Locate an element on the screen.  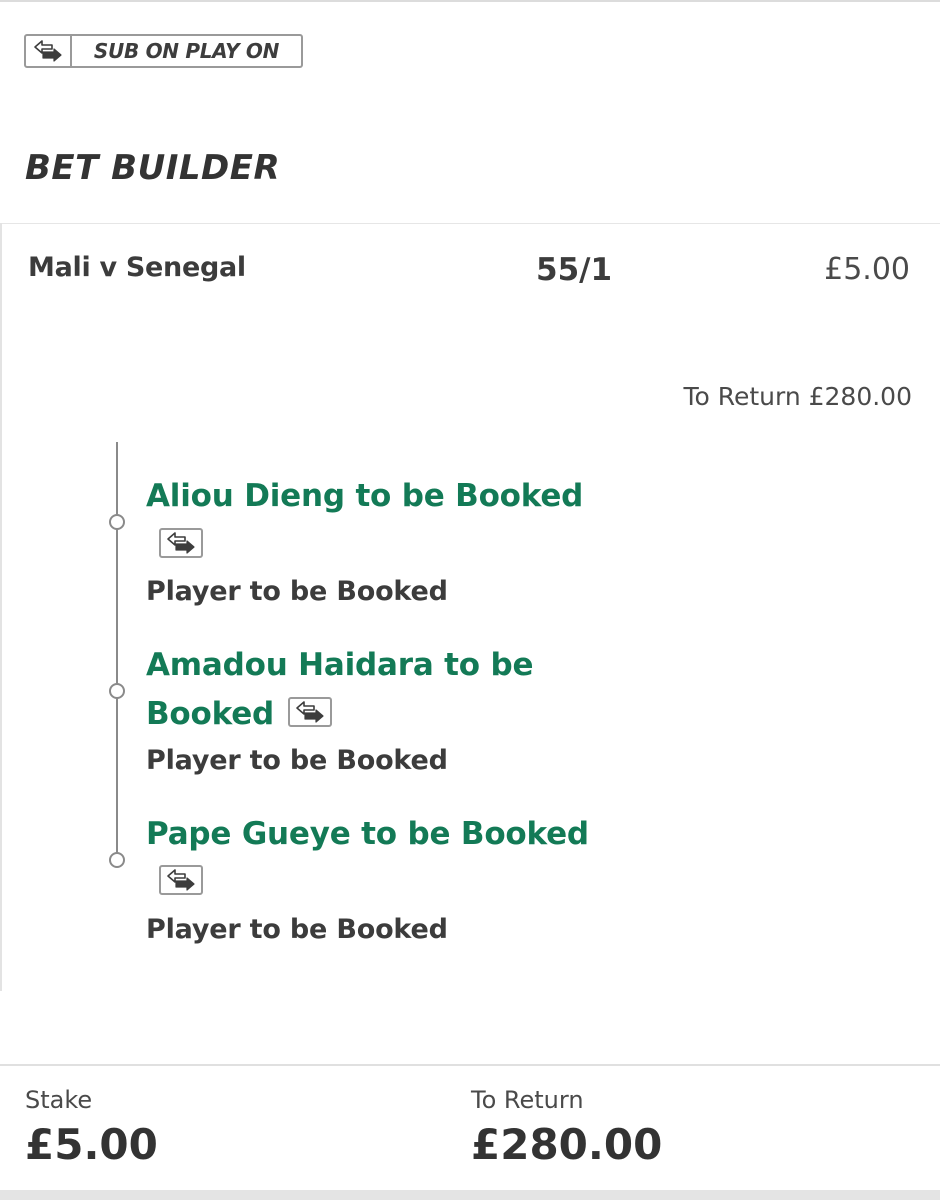
sub-on-play-on-badge: SUB ON PLAY ON is located at coordinates (163, 51).